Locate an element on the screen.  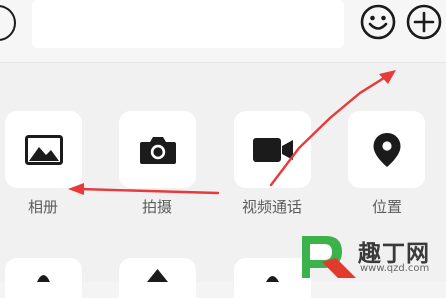
more-button is located at coordinates (424, 22).